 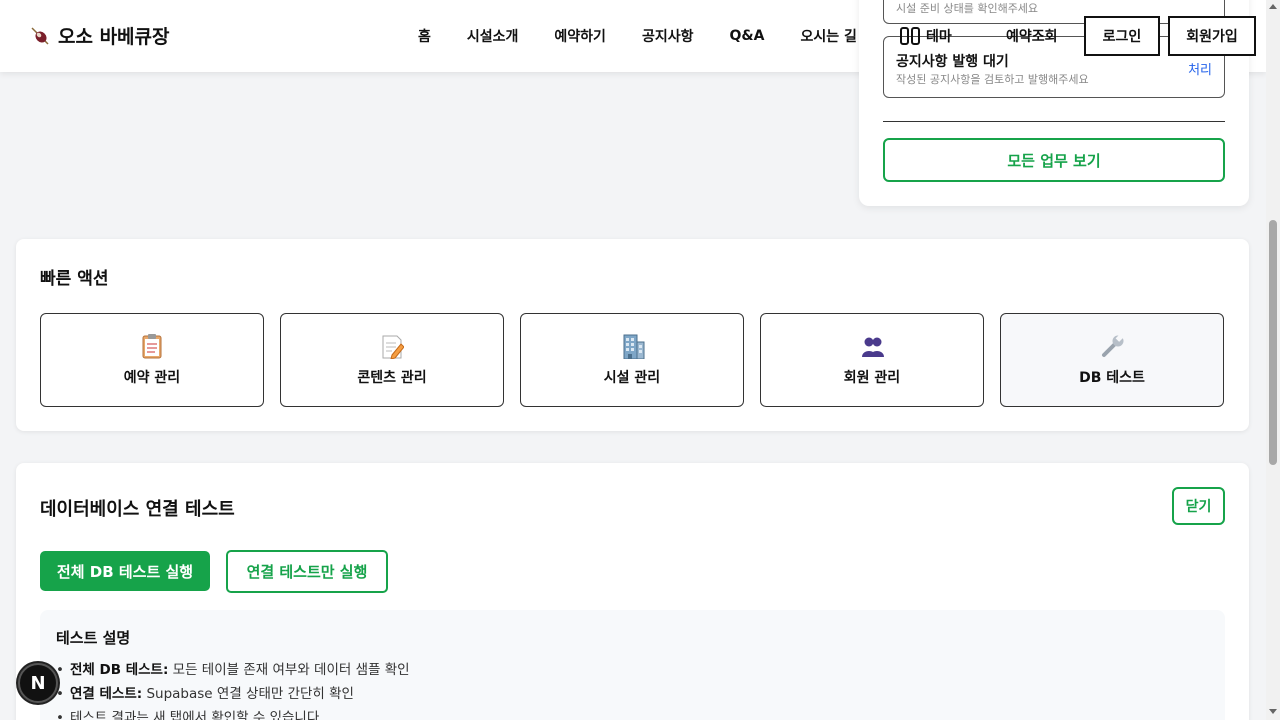 What do you see at coordinates (1054, 121) in the screenshot?
I see `divider` at bounding box center [1054, 121].